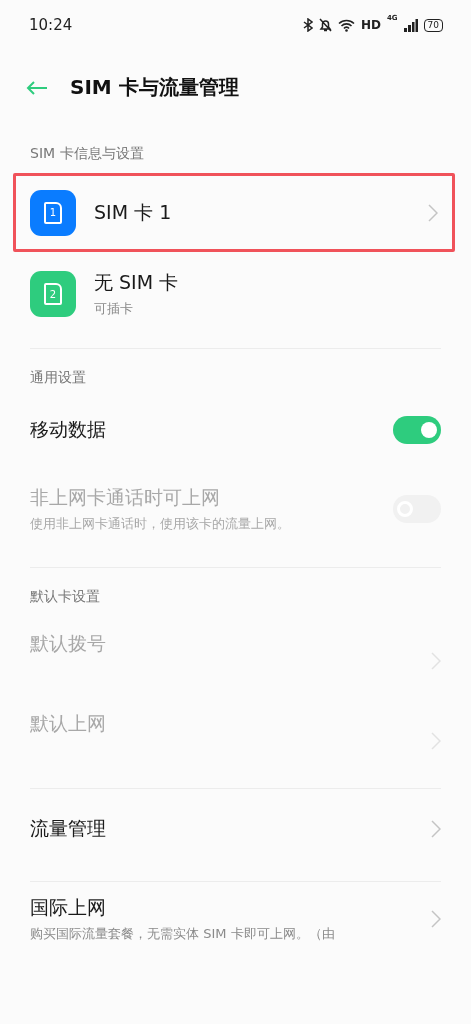  What do you see at coordinates (221, 908) in the screenshot?
I see `setting-title: 国际上网` at bounding box center [221, 908].